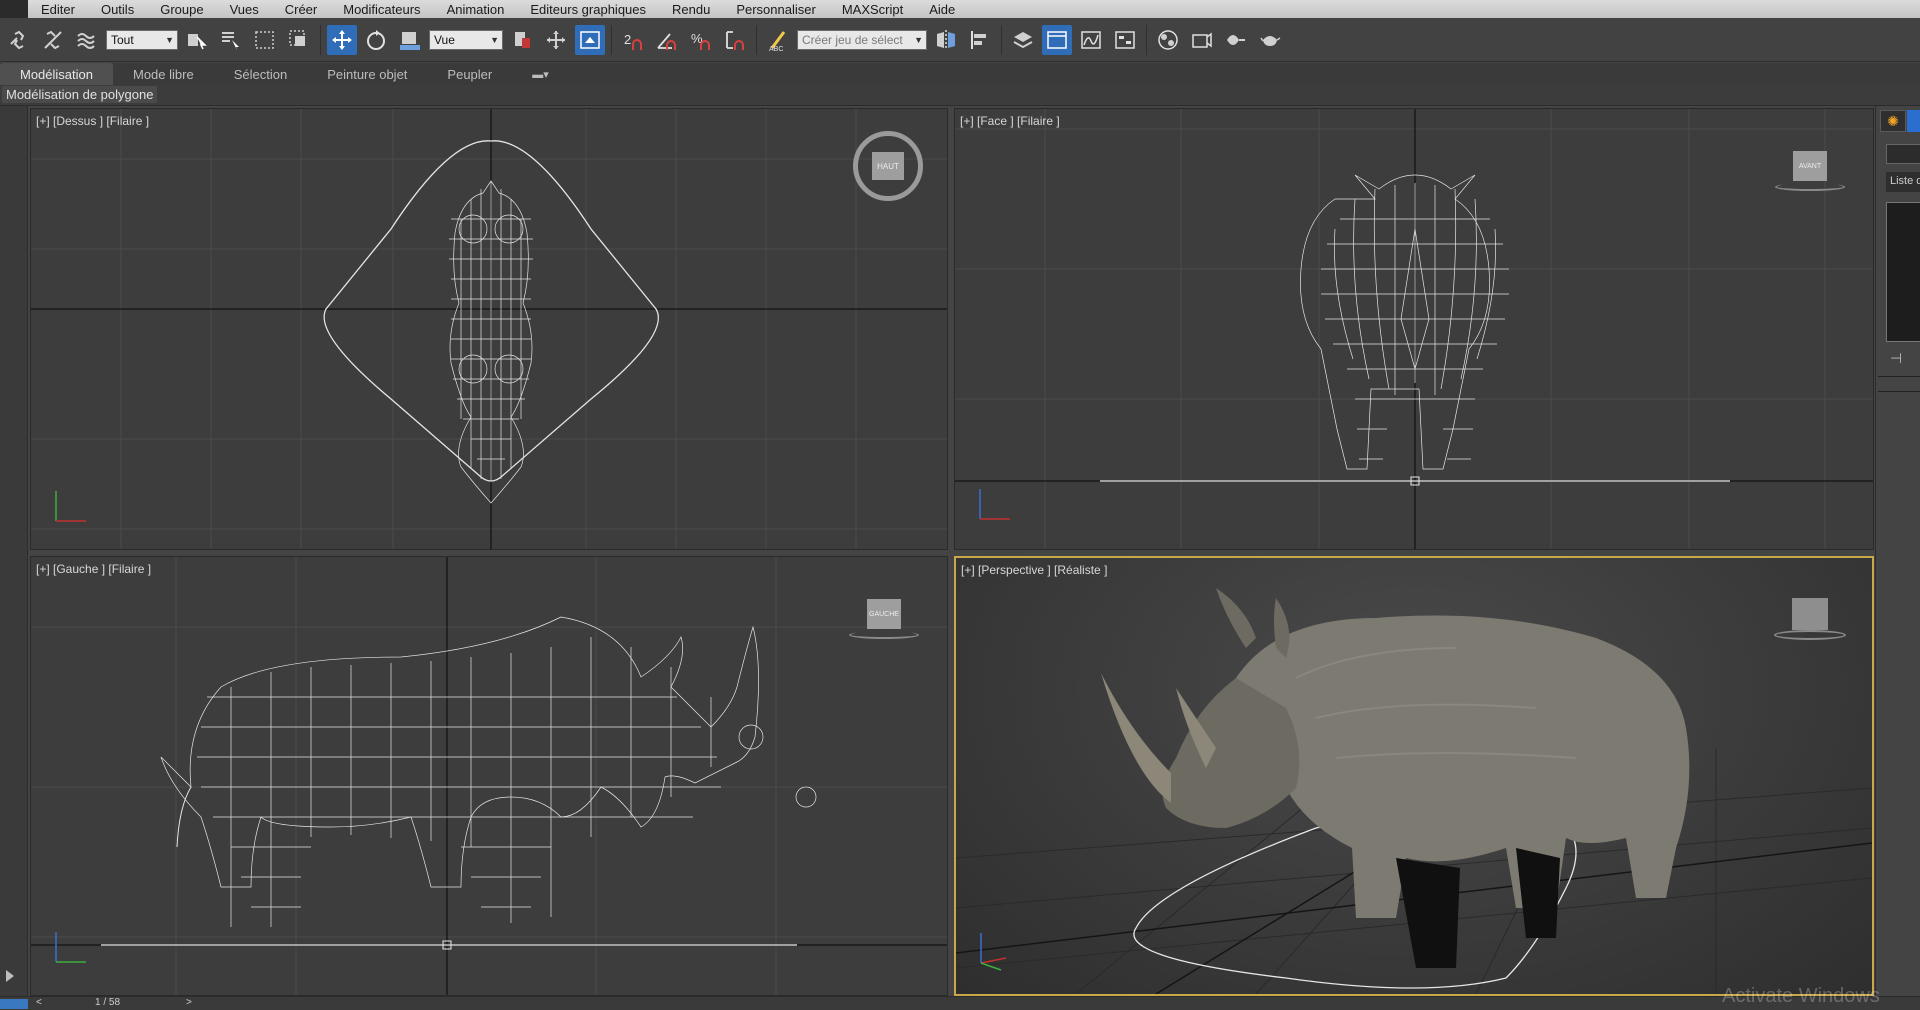 Image resolution: width=1920 pixels, height=1010 pixels. I want to click on menu-editeurs-graphiques: Editeurs graphiques, so click(588, 9).